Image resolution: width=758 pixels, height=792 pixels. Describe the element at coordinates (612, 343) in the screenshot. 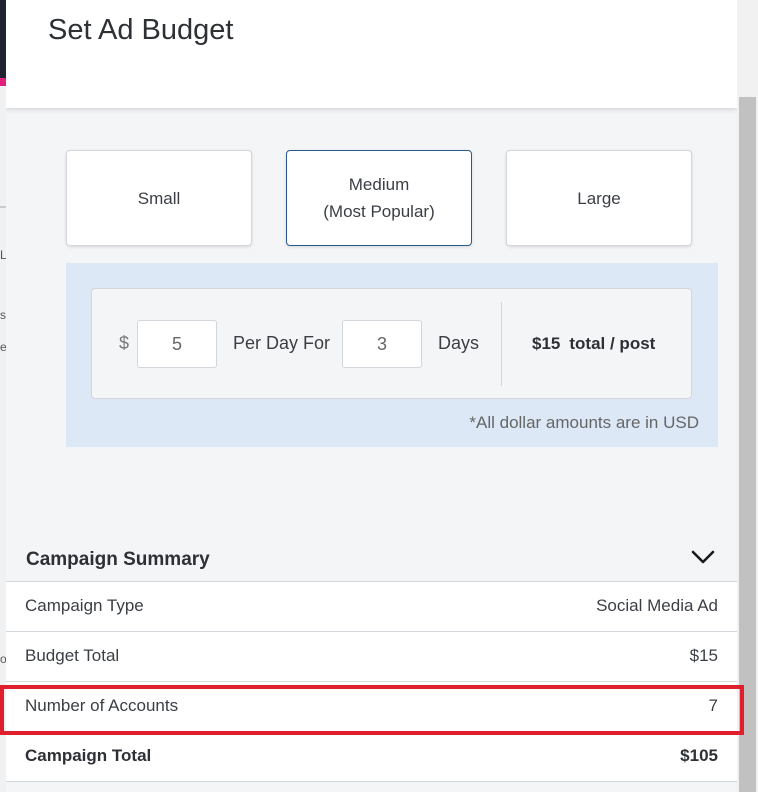

I see `total-suffix: total / post` at that location.